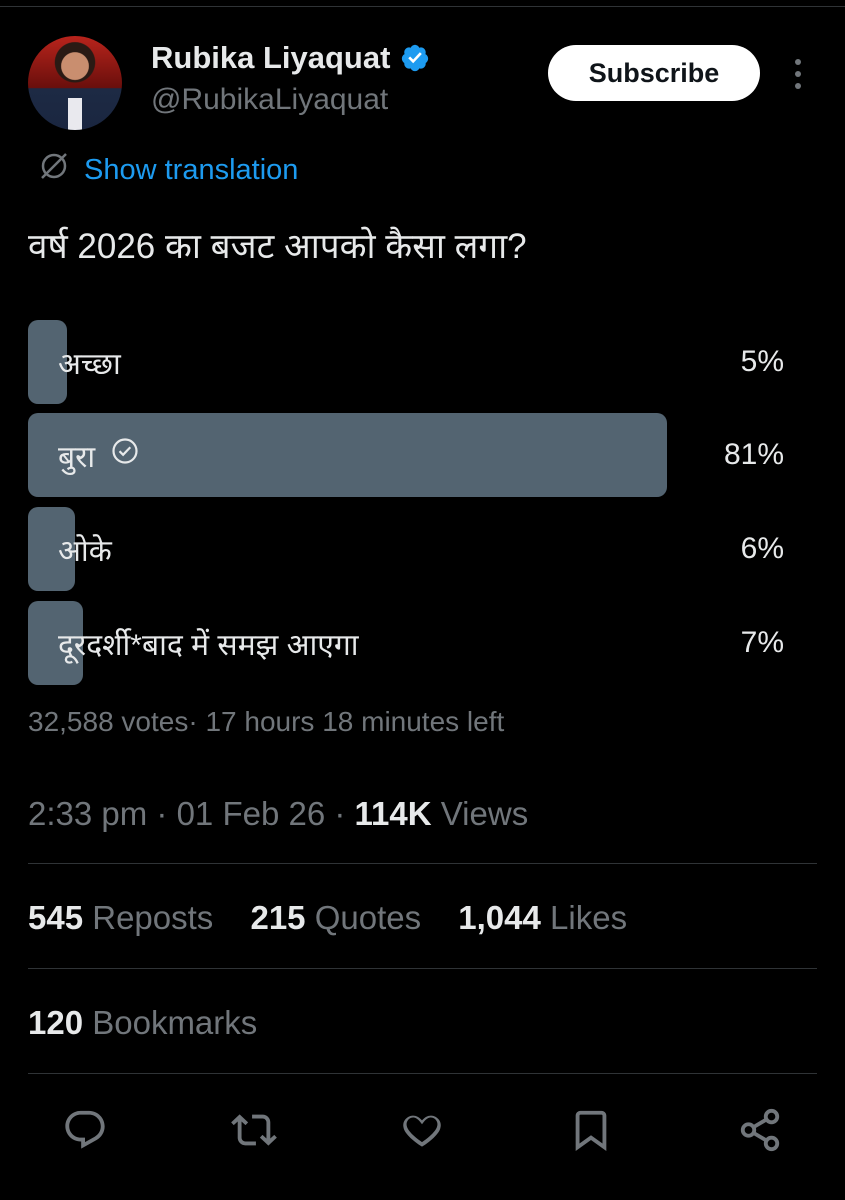 The image size is (845, 1200). I want to click on poll-option: ओके 6%, so click(423, 549).